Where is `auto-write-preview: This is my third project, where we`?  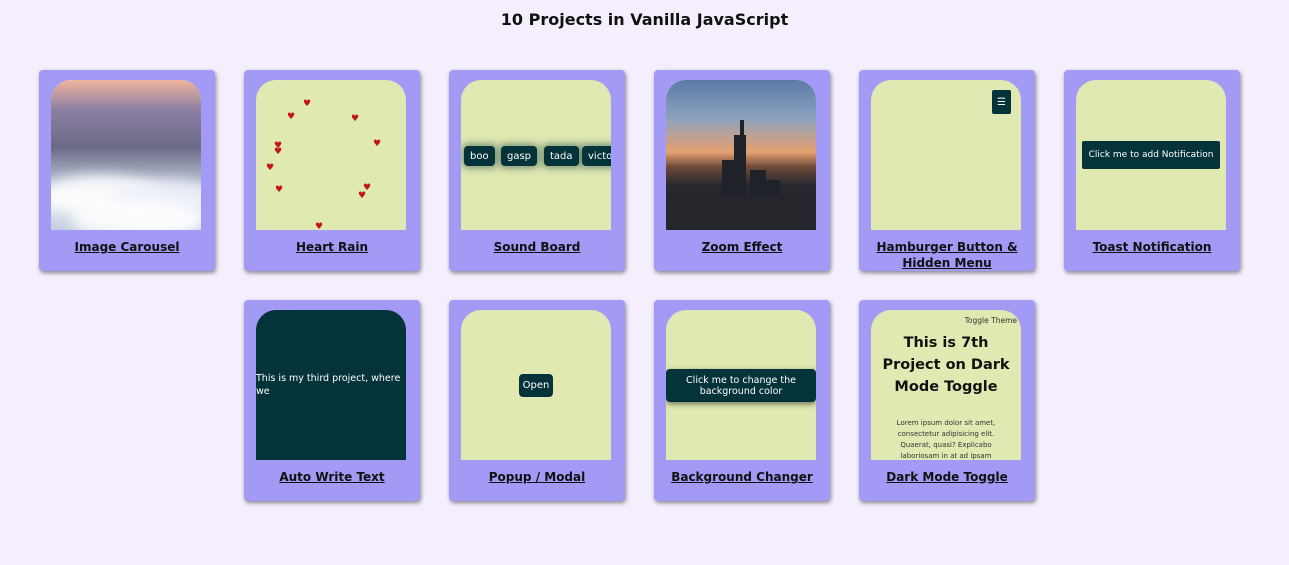
auto-write-preview: This is my third project, where we is located at coordinates (331, 385).